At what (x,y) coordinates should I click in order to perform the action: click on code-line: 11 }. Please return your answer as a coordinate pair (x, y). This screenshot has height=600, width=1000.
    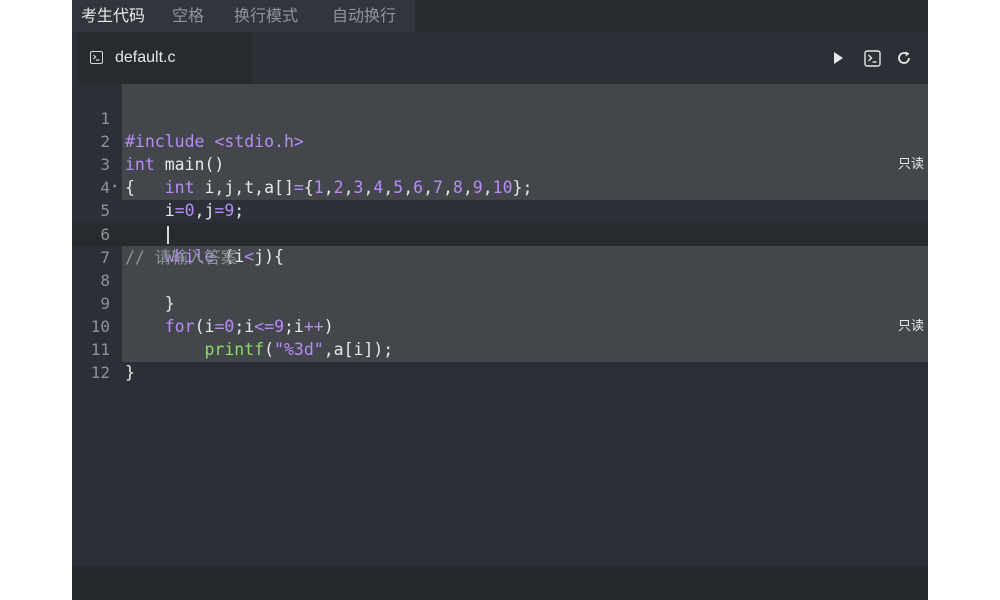
    Looking at the image, I should click on (500, 348).